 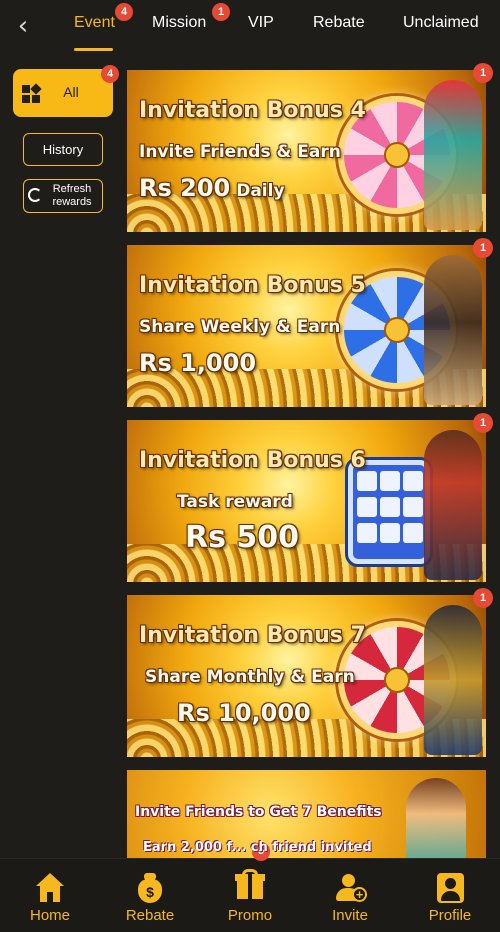 What do you see at coordinates (93, 49) in the screenshot?
I see `active-tab-indicator` at bounding box center [93, 49].